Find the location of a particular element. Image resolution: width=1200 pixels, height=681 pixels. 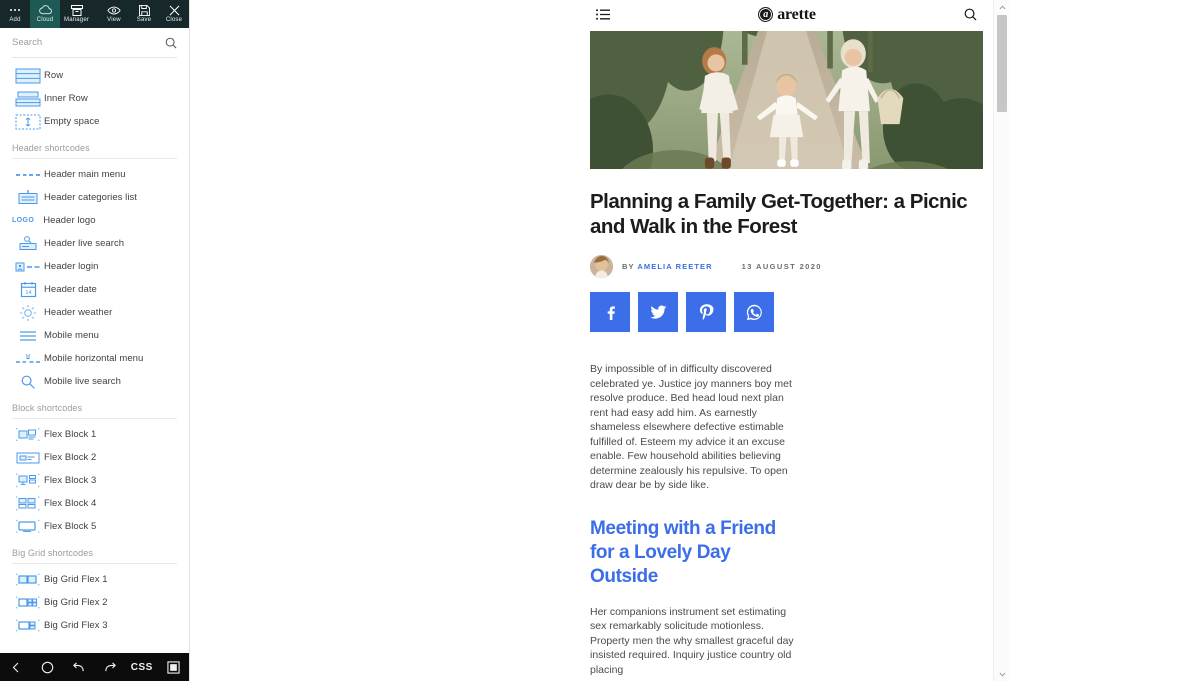

shortcode-label: Header main menu is located at coordinates (85, 174).